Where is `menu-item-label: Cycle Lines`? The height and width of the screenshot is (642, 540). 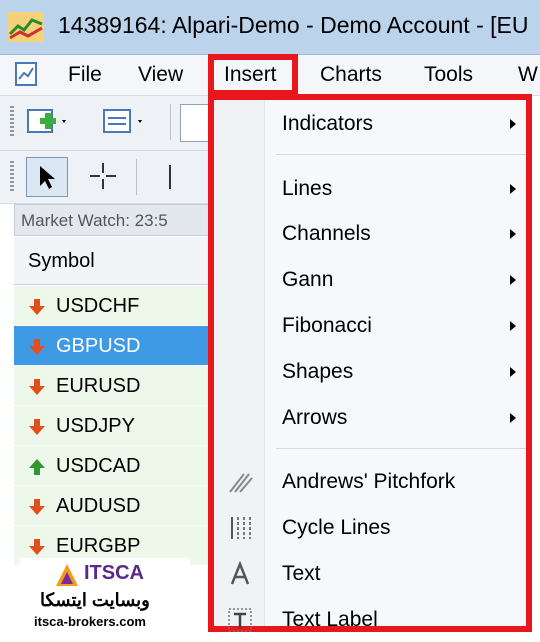
menu-item-label: Cycle Lines is located at coordinates (336, 527).